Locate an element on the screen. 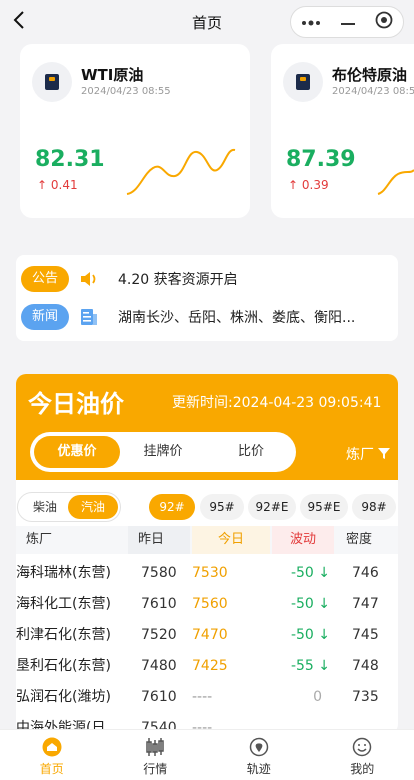  bottom-tab-bar: 首页 行情 轨迹 我的 is located at coordinates (207, 754).